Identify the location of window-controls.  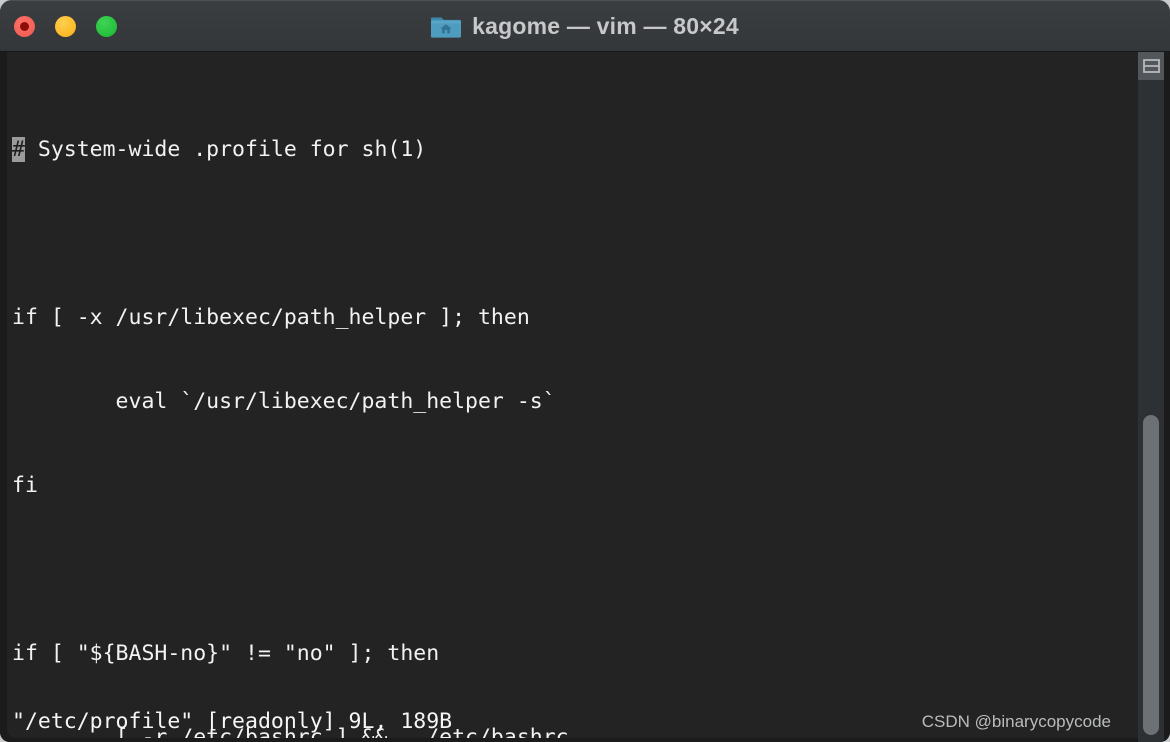
(65, 26).